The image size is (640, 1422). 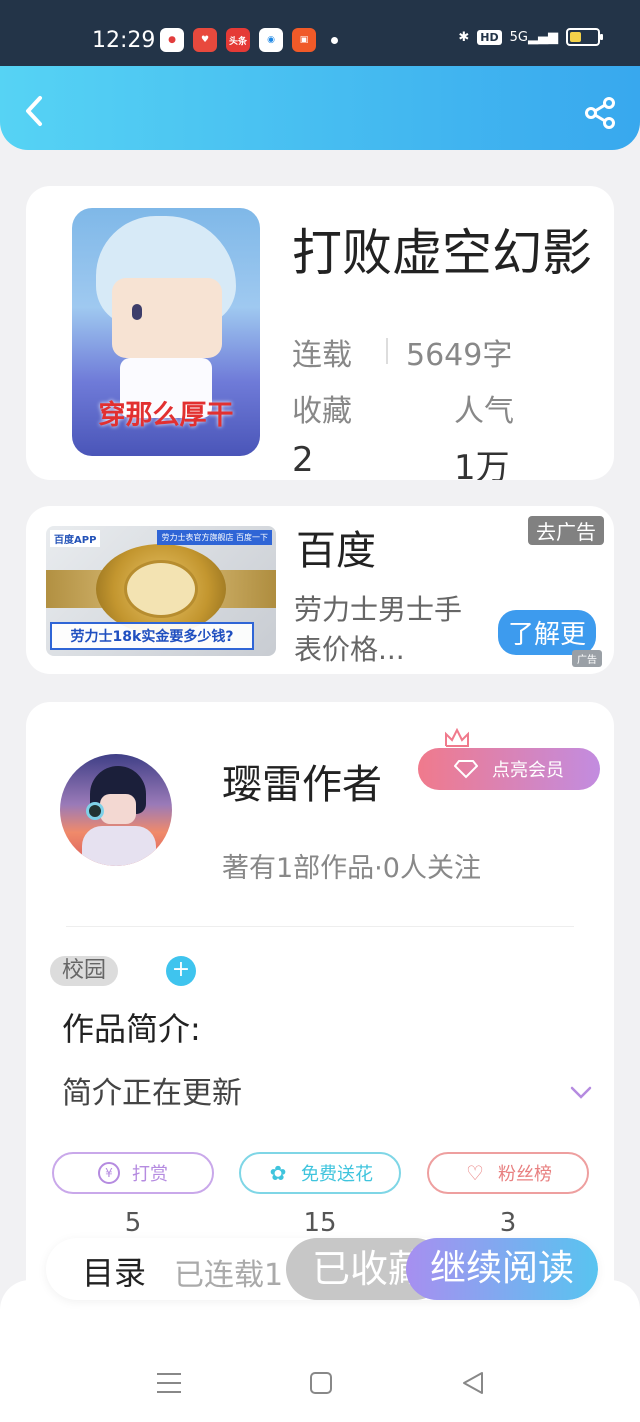 I want to click on back-icon, so click(x=35, y=111).